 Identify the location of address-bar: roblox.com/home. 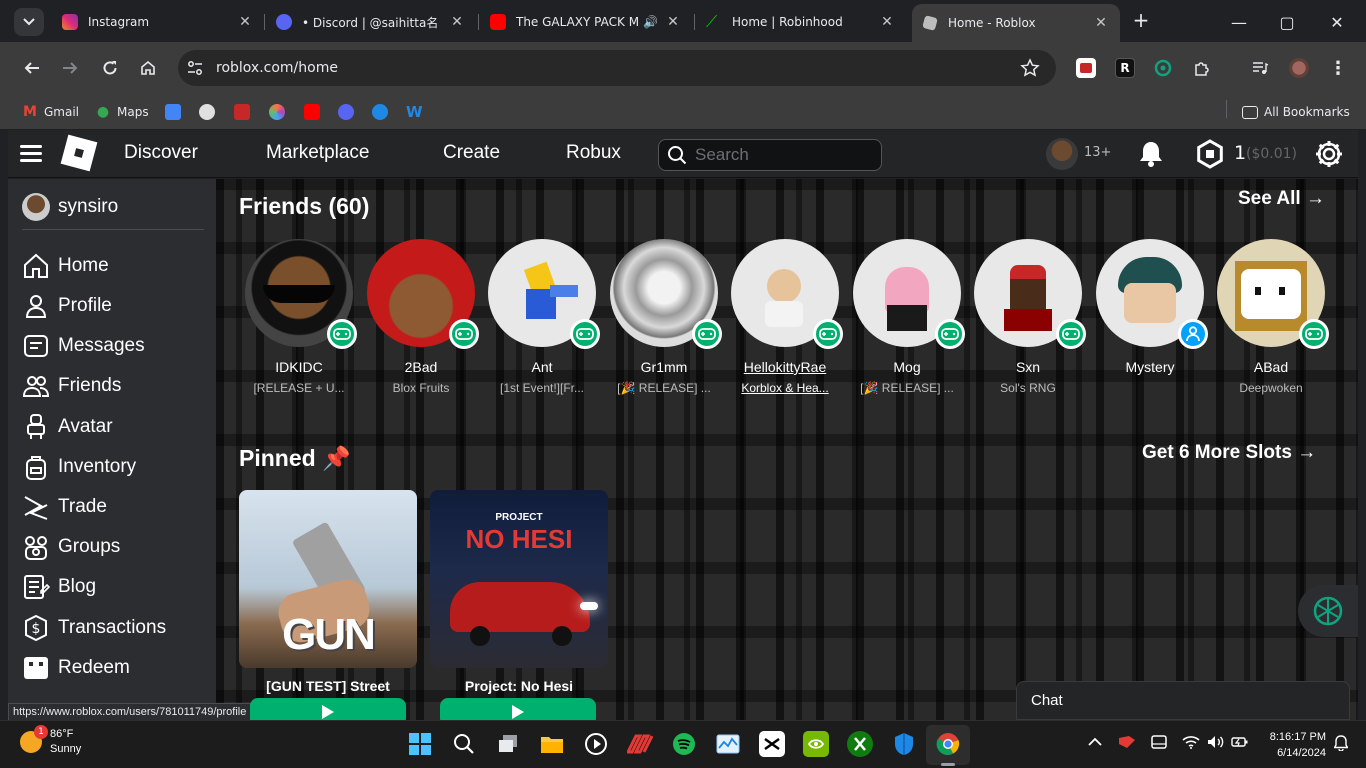
(617, 68).